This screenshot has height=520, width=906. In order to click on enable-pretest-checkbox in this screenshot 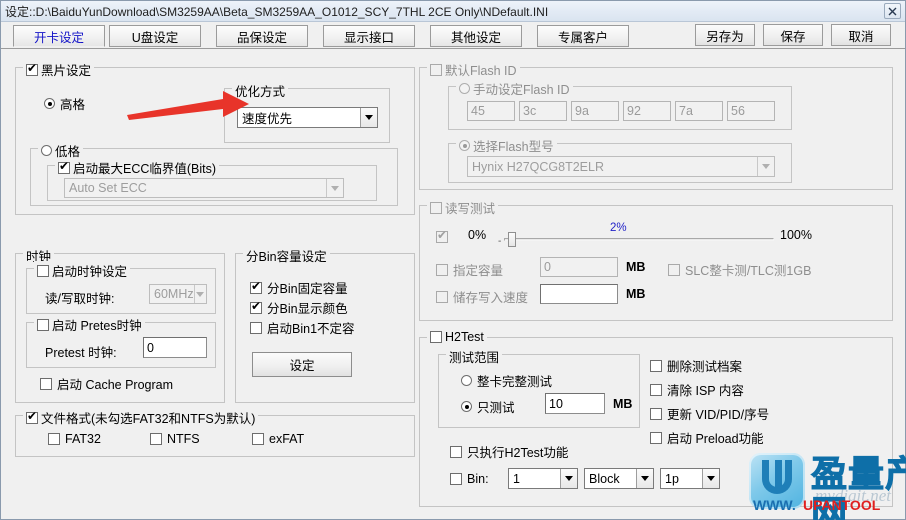, I will do `click(43, 324)`.